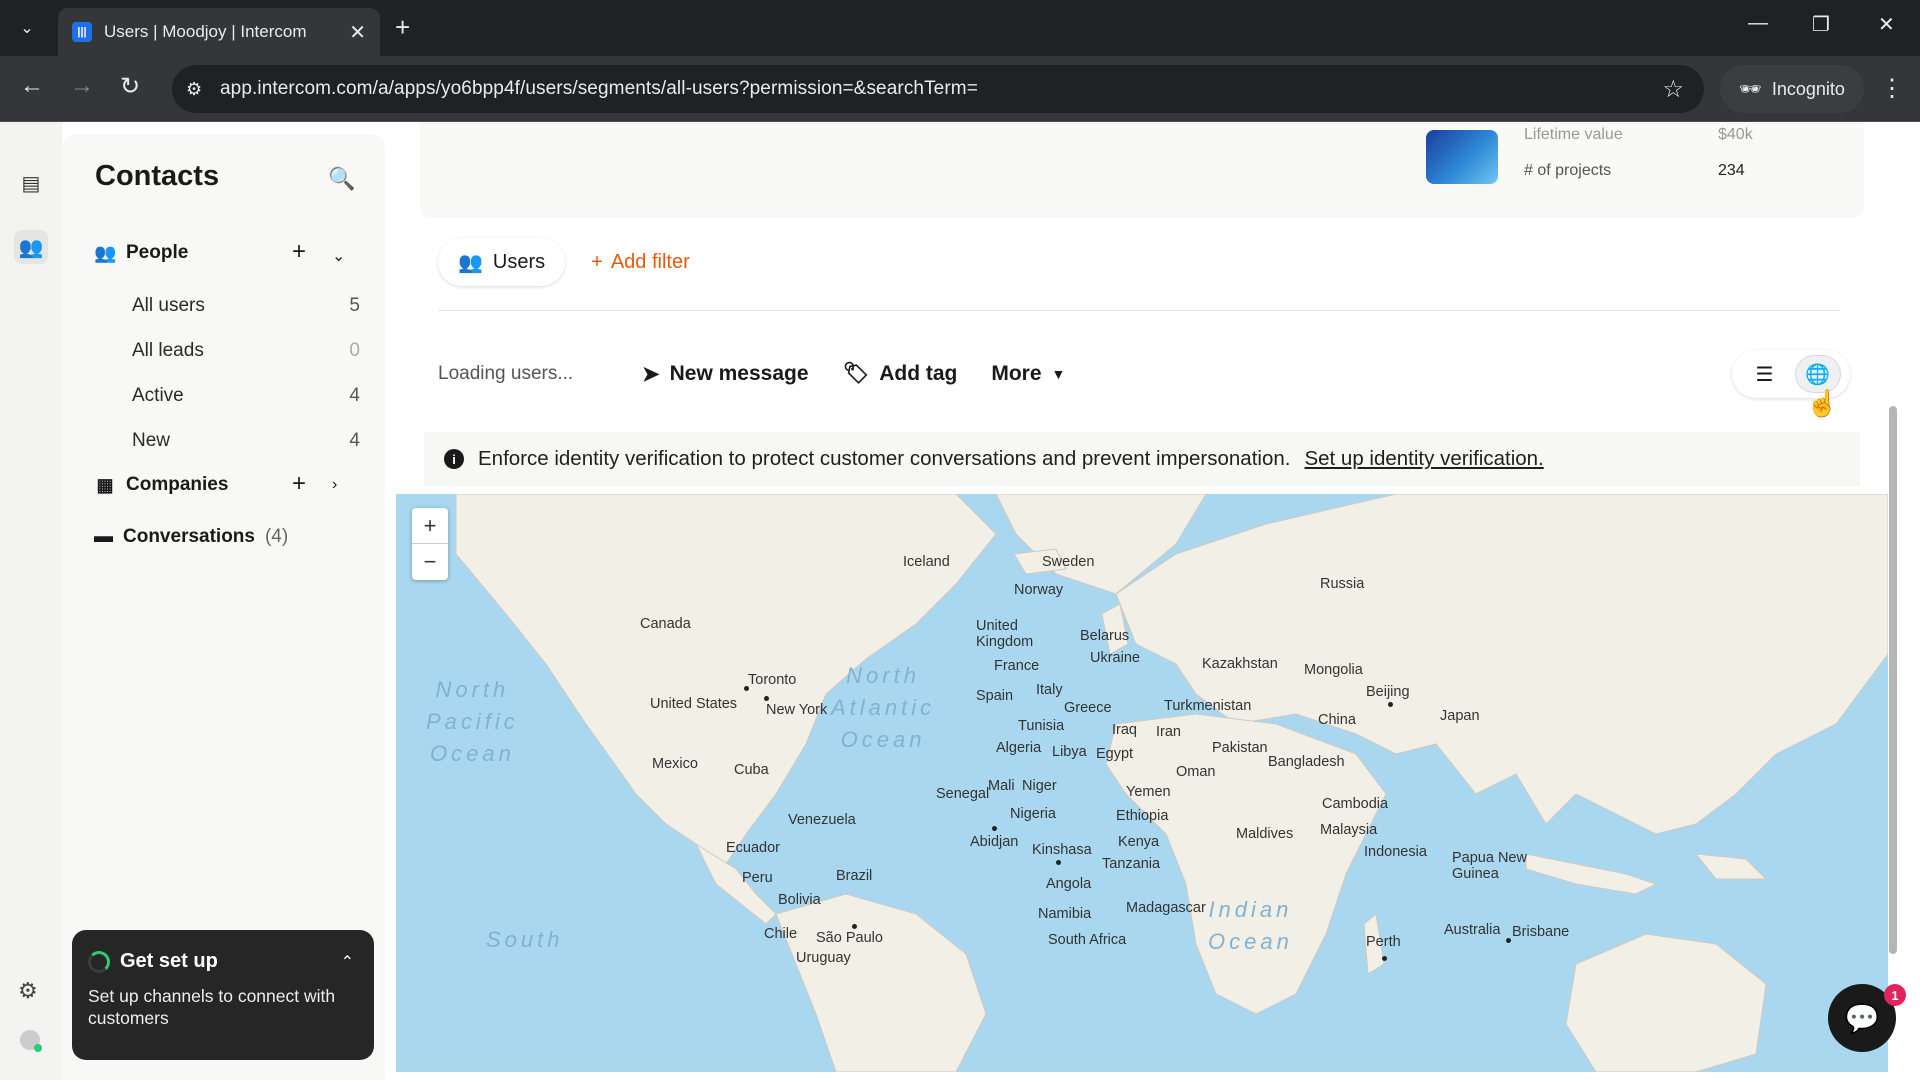 This screenshot has height=1080, width=1920. Describe the element at coordinates (1862, 1018) in the screenshot. I see `chat-icon: 💬` at that location.